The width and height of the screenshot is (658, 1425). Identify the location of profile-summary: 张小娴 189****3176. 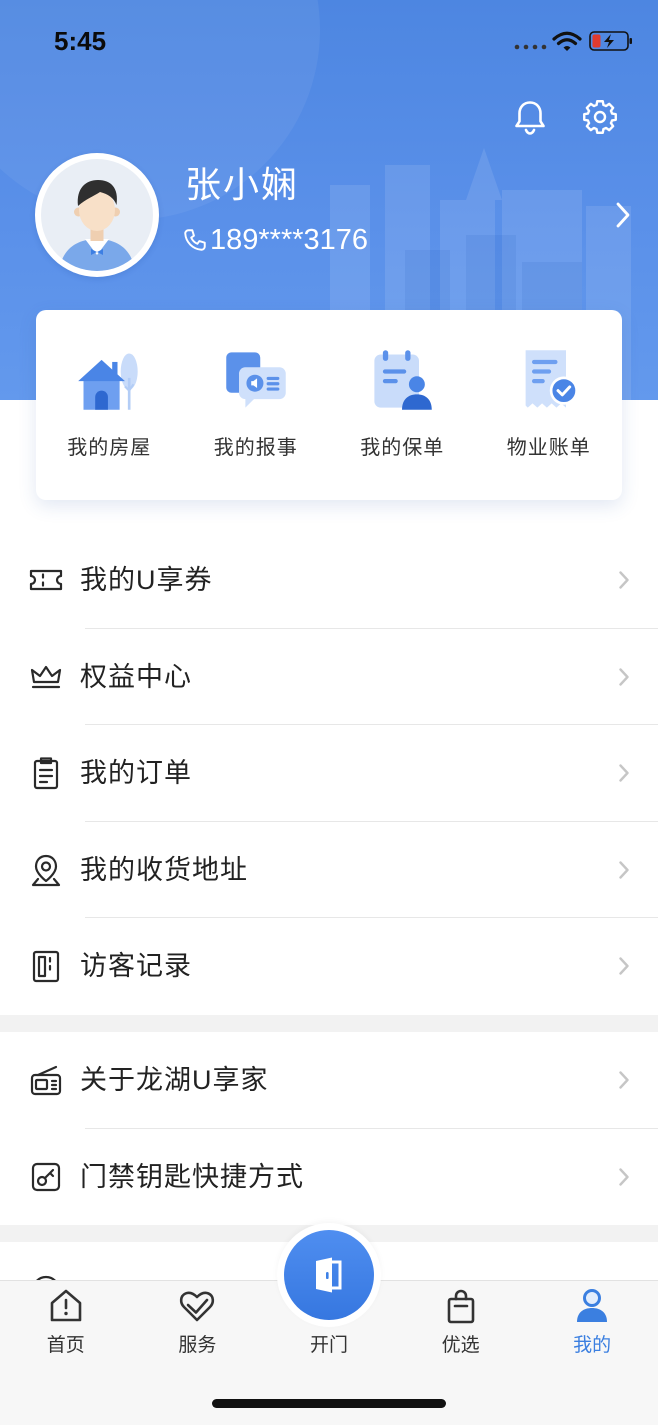
(329, 215).